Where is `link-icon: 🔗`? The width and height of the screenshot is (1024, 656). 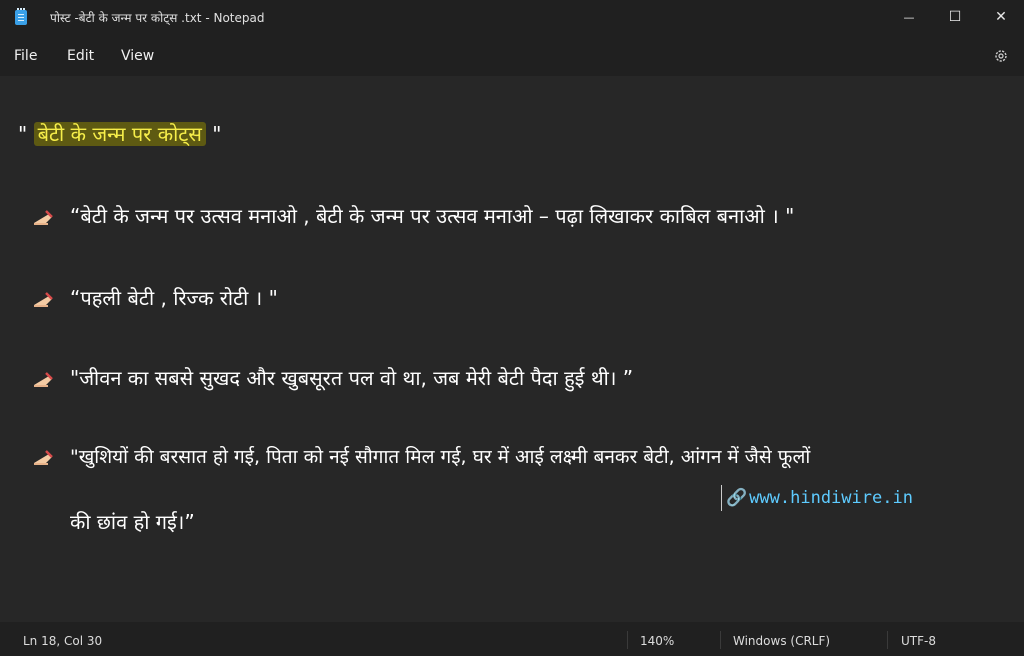
link-icon: 🔗 is located at coordinates (737, 498).